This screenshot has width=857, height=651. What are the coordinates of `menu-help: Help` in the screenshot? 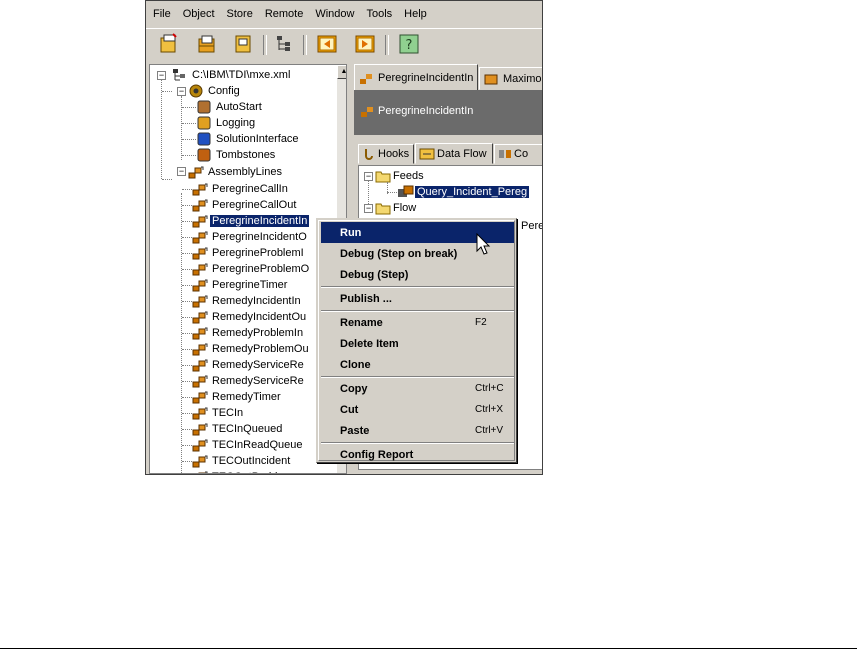 It's located at (415, 14).